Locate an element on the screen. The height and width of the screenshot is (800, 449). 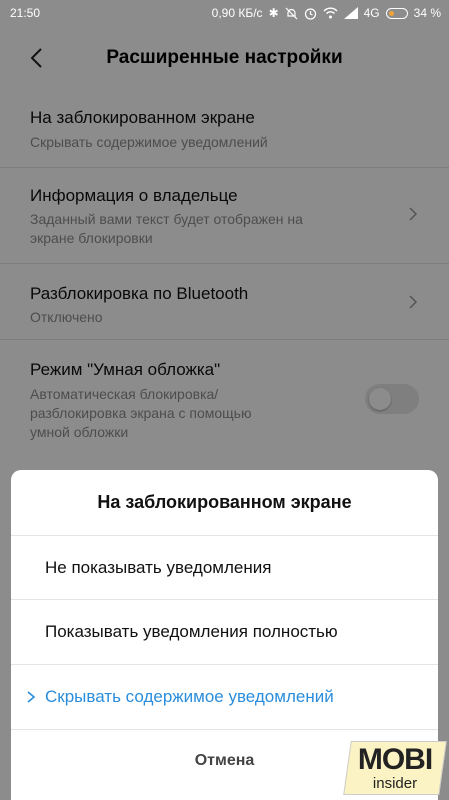
cancel-label: Отмена is located at coordinates (224, 760).